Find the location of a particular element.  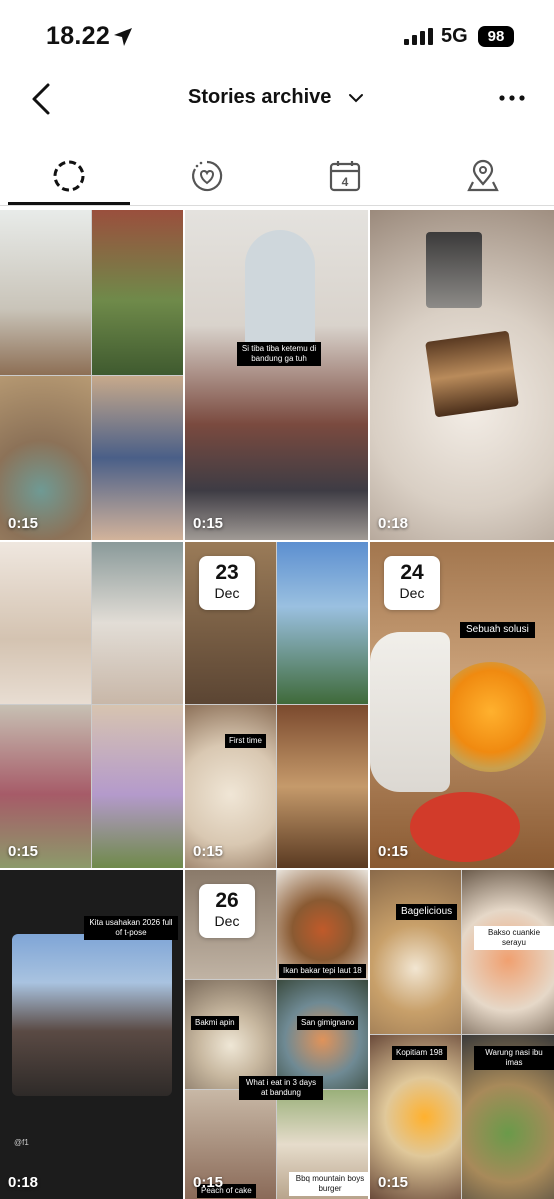

story-caption: Bbq mountain boys burger is located at coordinates (328, 1184).